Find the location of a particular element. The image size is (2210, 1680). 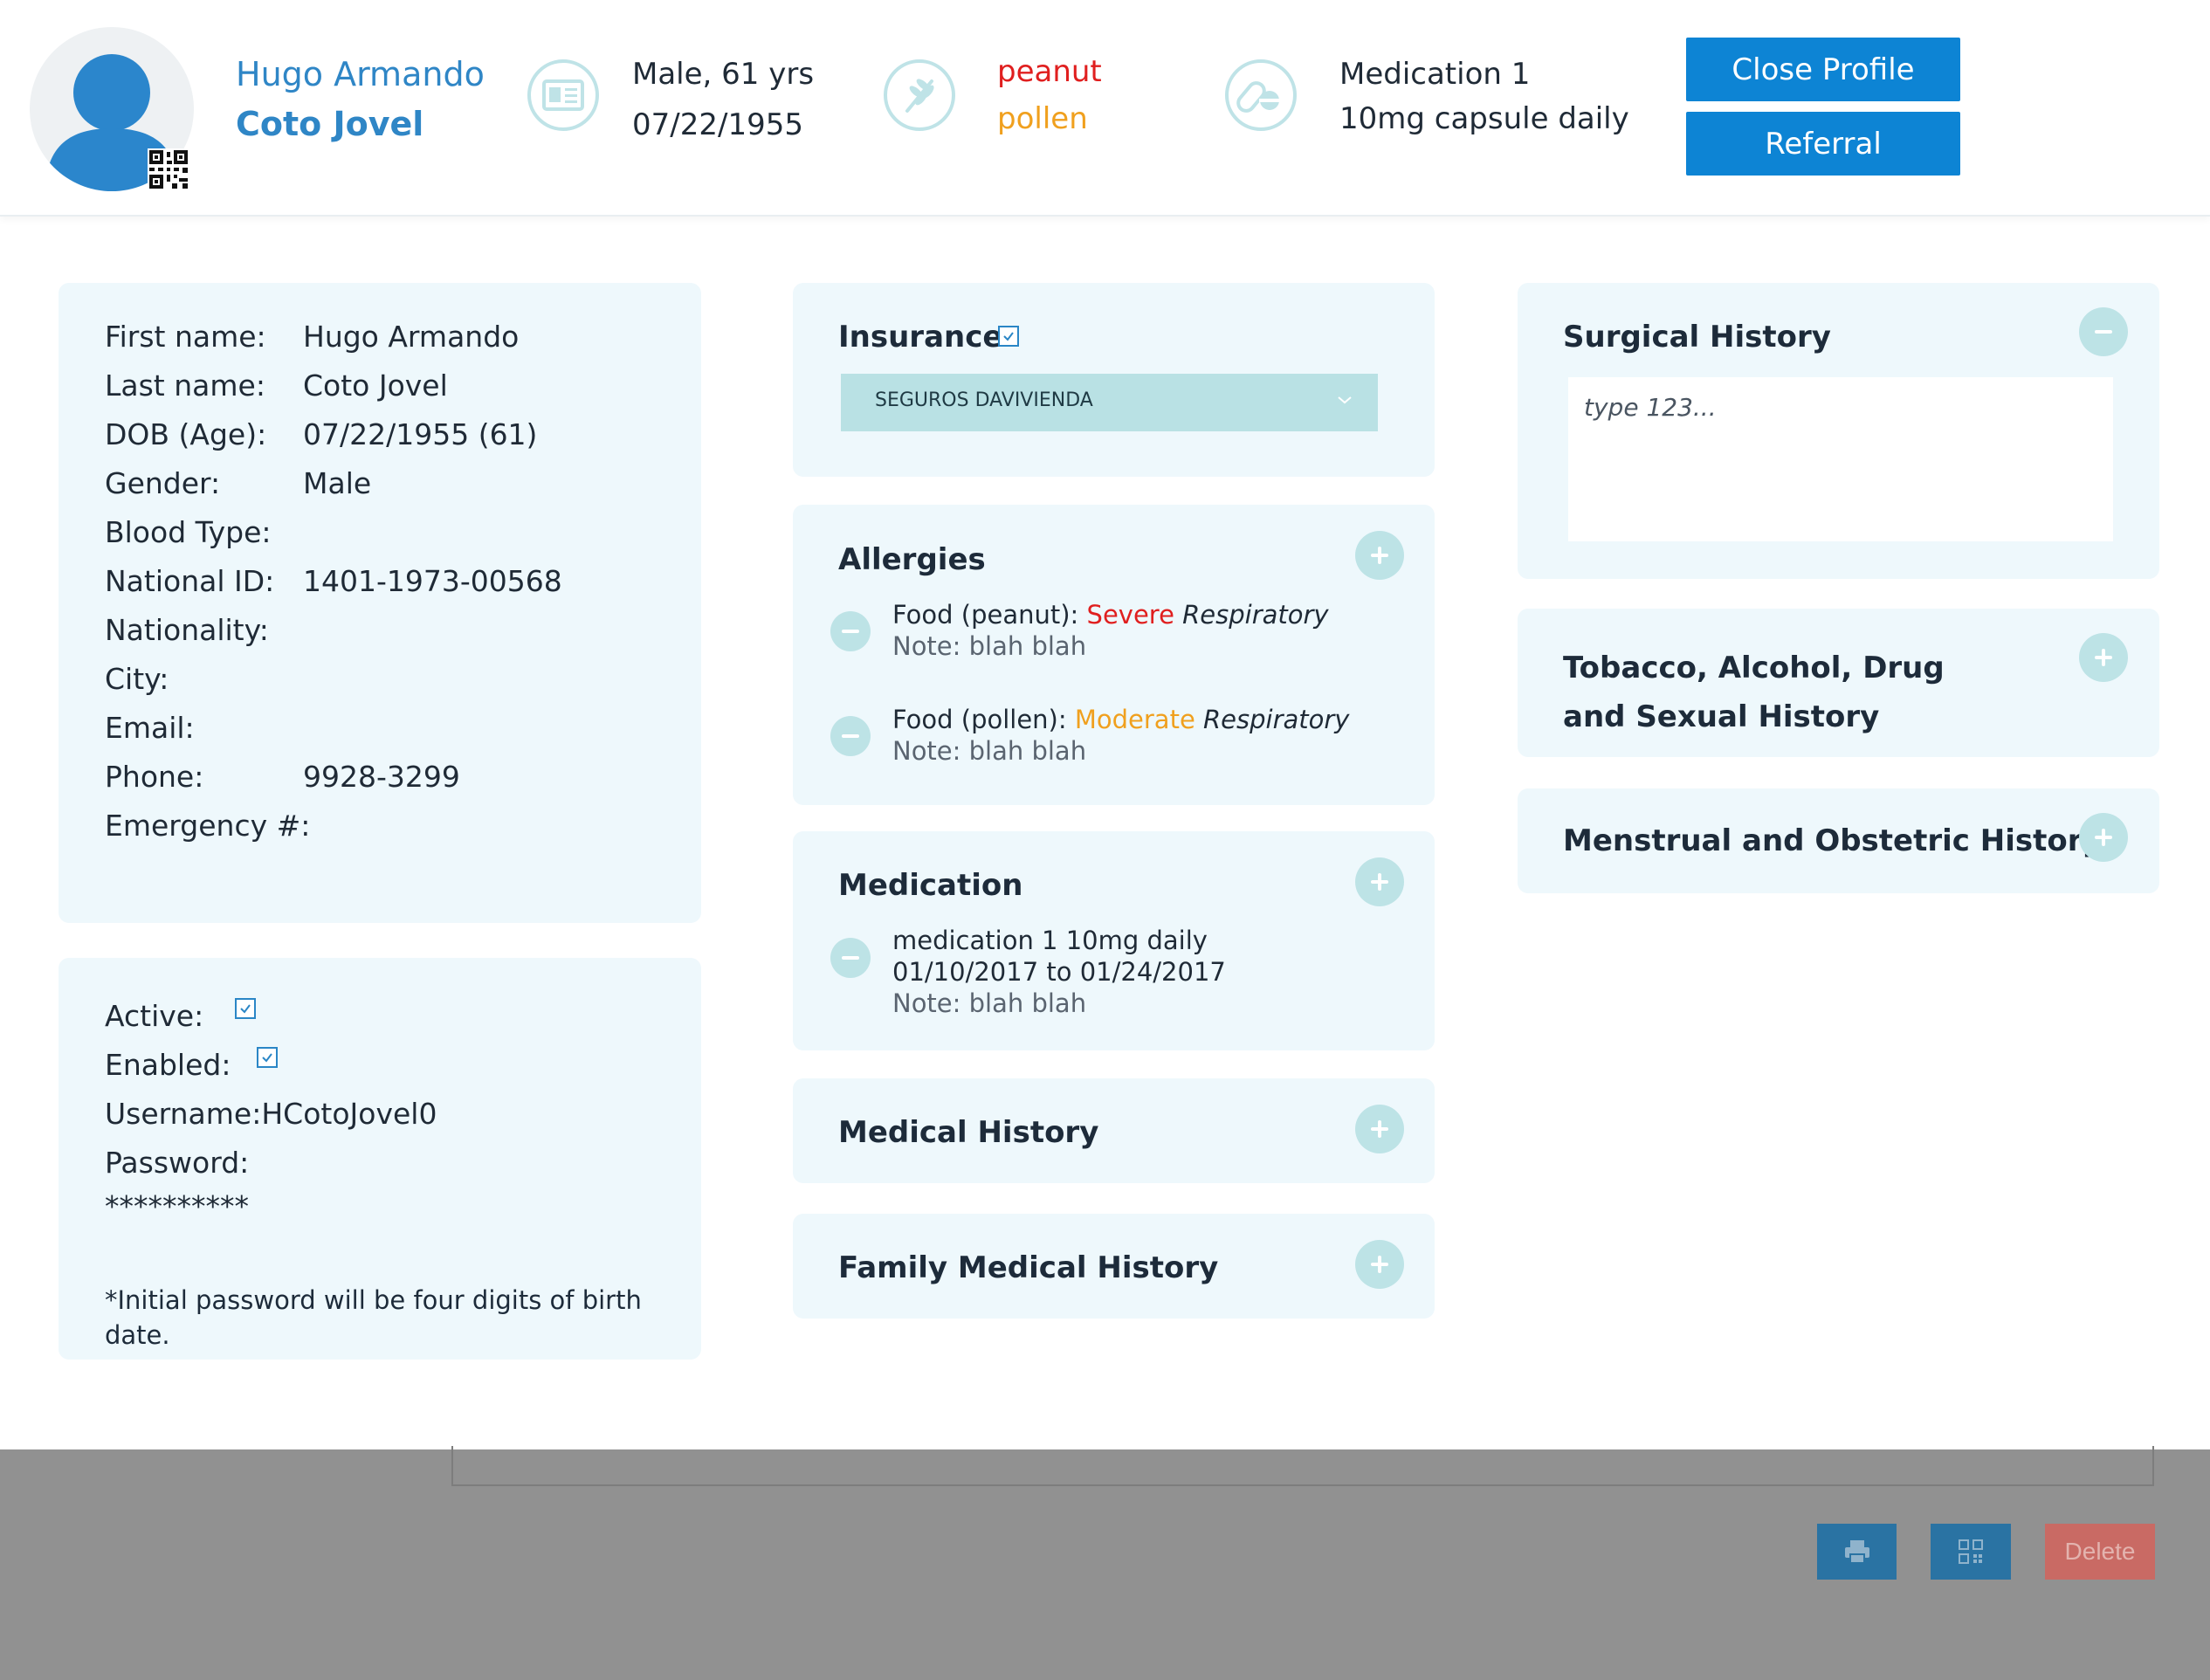

gender-label: Gender: is located at coordinates (163, 483).